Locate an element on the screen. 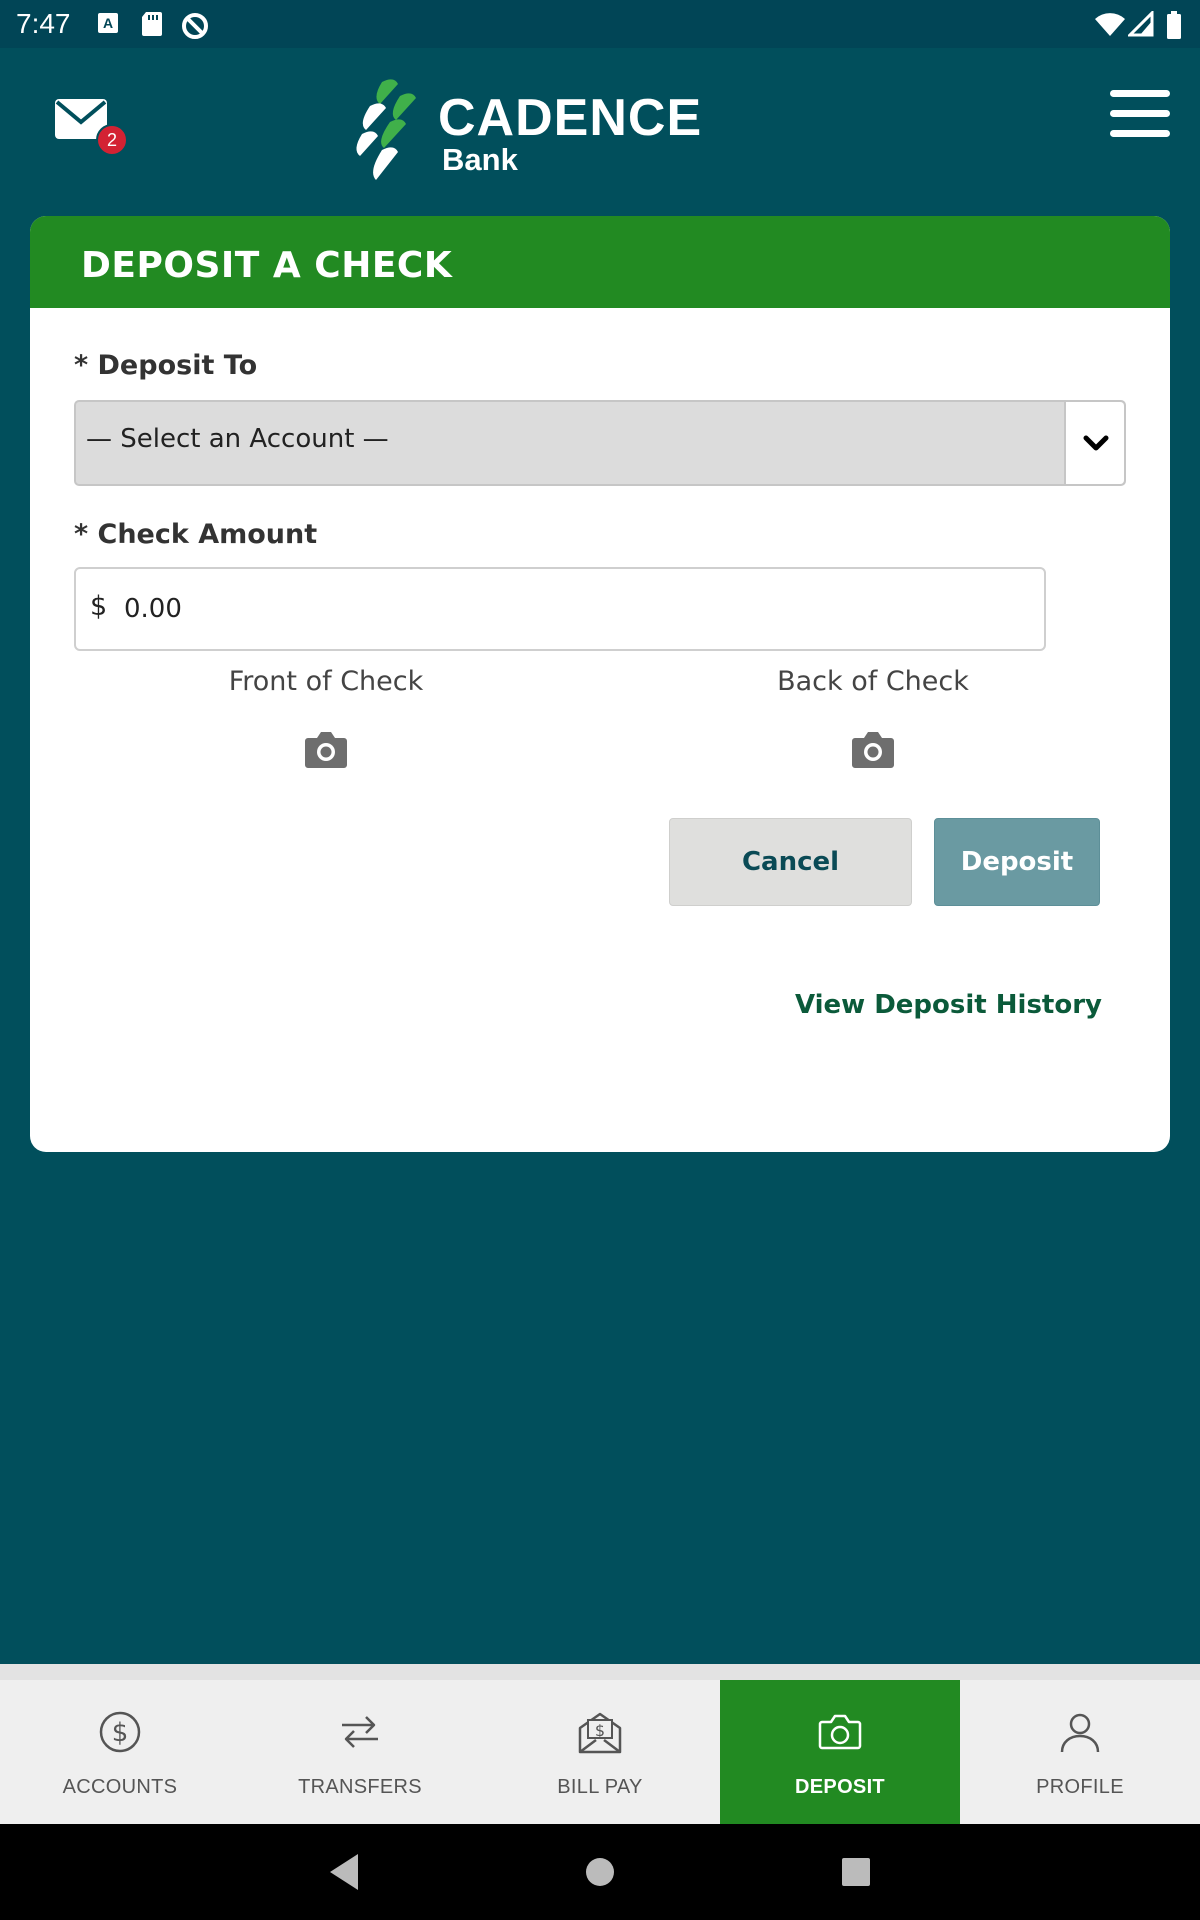 Image resolution: width=1200 pixels, height=1920 pixels. hamburger-menu-button is located at coordinates (1140, 114).